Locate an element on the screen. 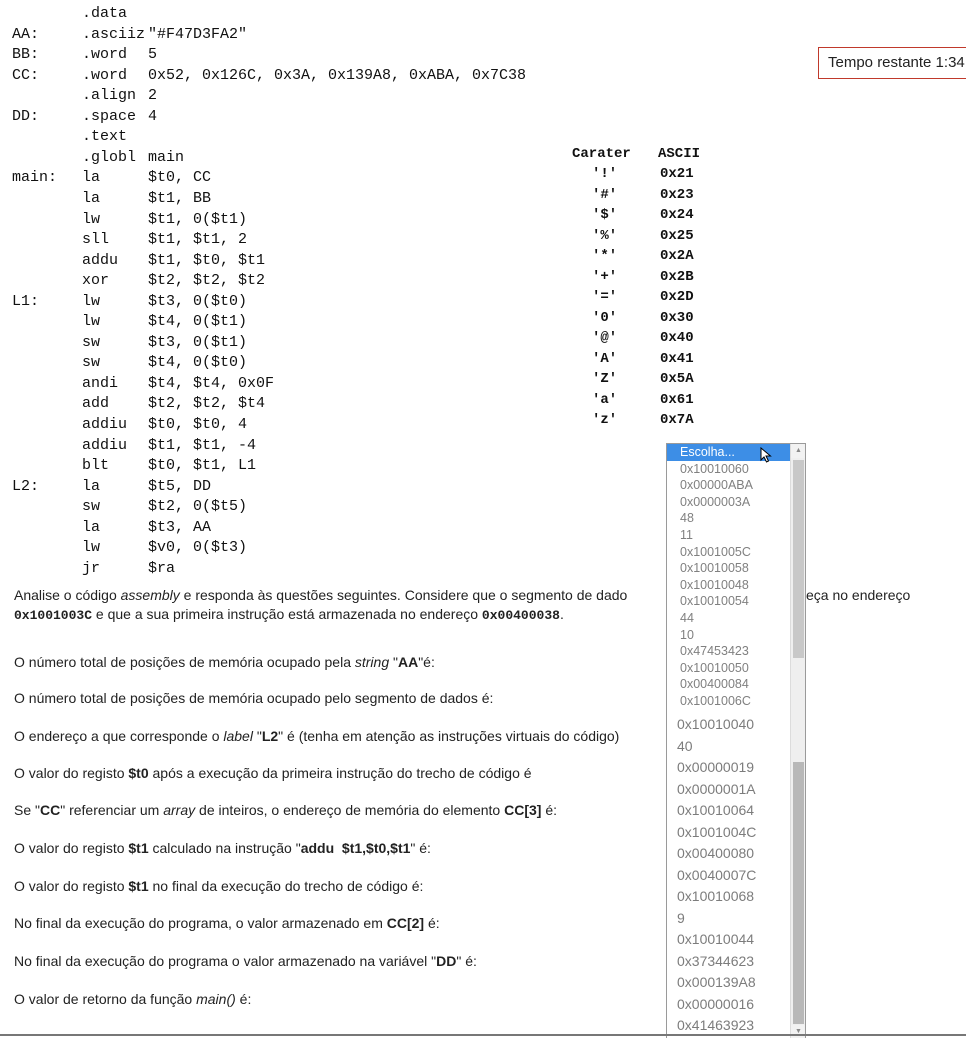  dropdown-option: 0x1001006C is located at coordinates (728, 701).